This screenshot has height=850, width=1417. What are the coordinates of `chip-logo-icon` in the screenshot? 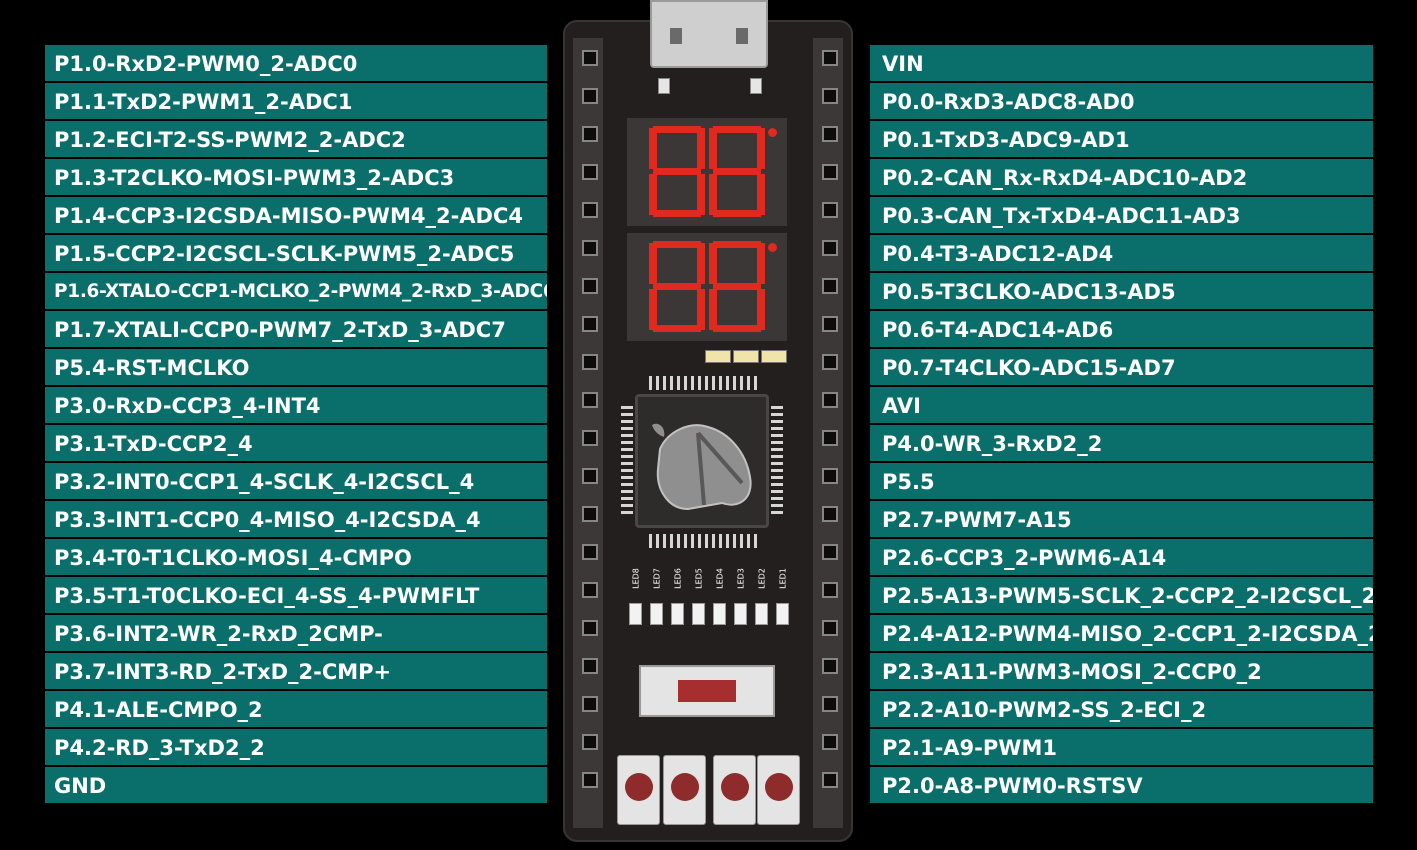 It's located at (702, 467).